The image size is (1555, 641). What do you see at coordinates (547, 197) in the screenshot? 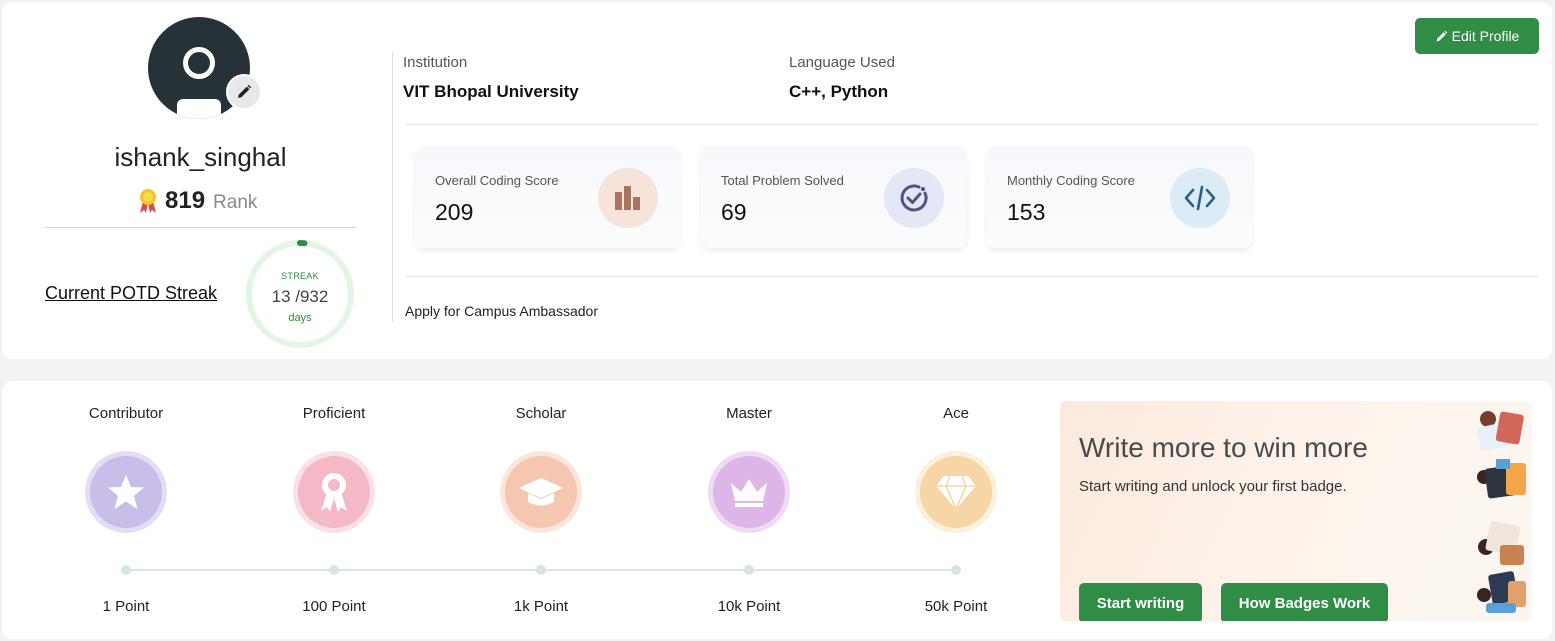
I see `overall-coding-score-card: Overall Coding Score 209` at bounding box center [547, 197].